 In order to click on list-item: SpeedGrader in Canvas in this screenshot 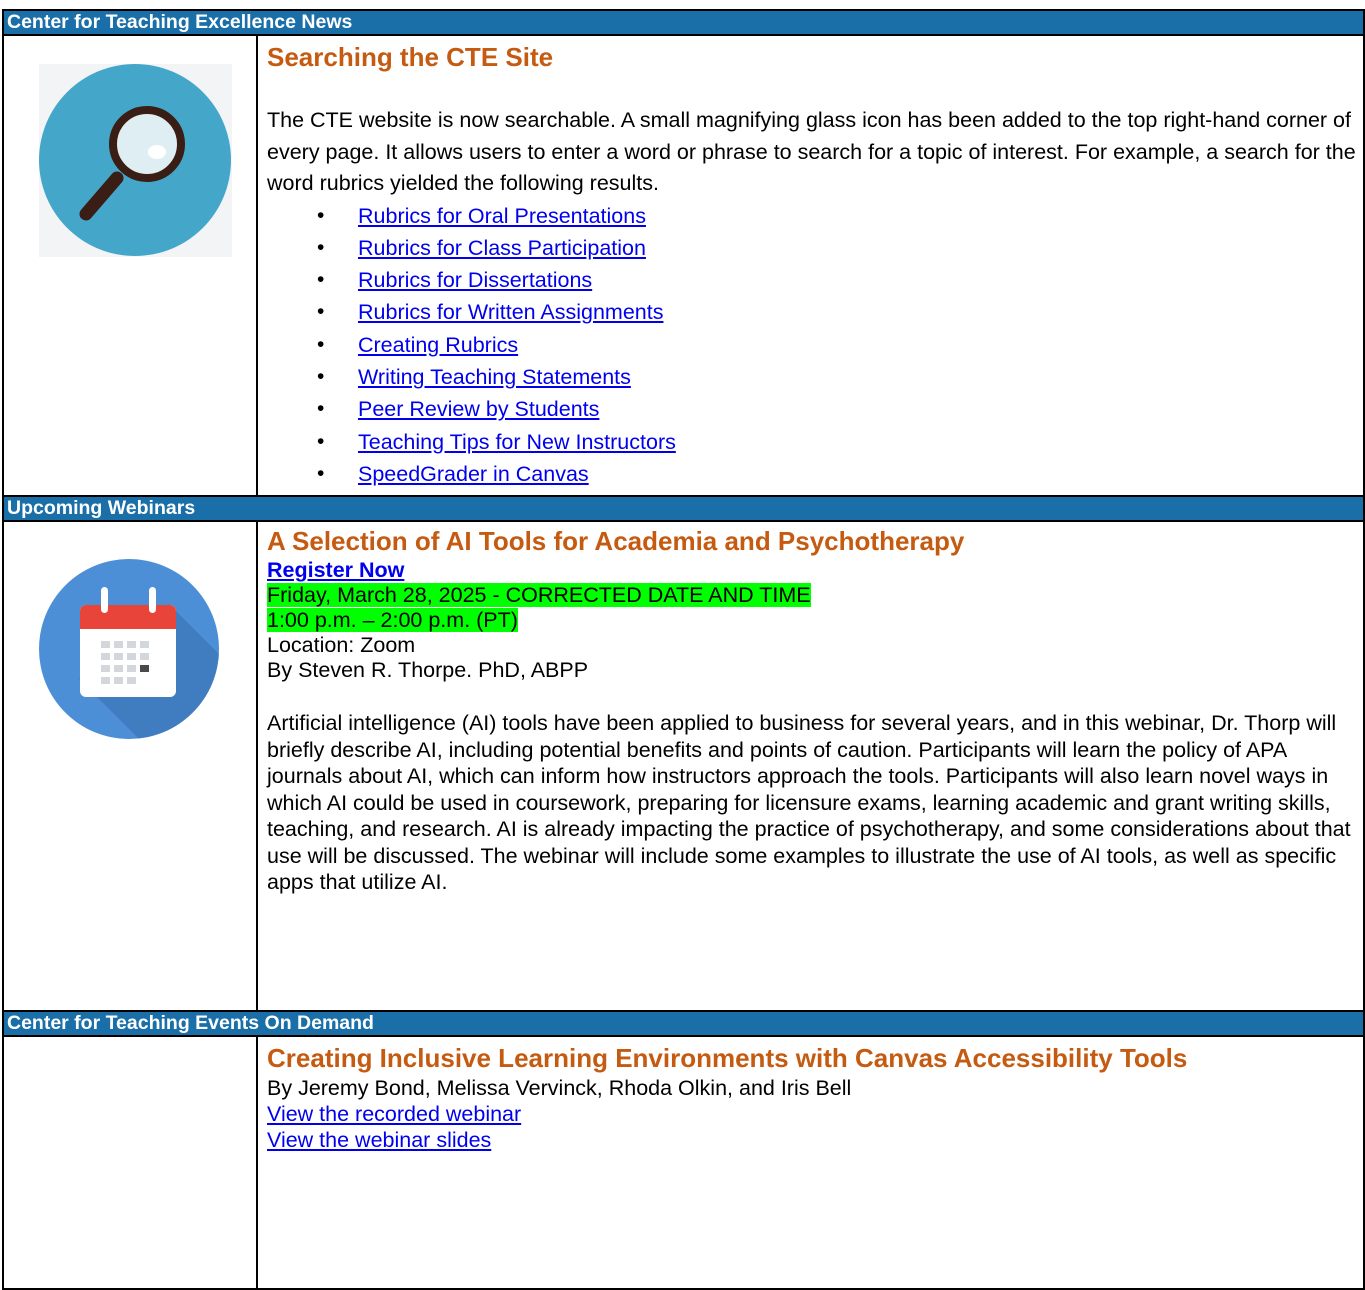, I will do `click(815, 474)`.